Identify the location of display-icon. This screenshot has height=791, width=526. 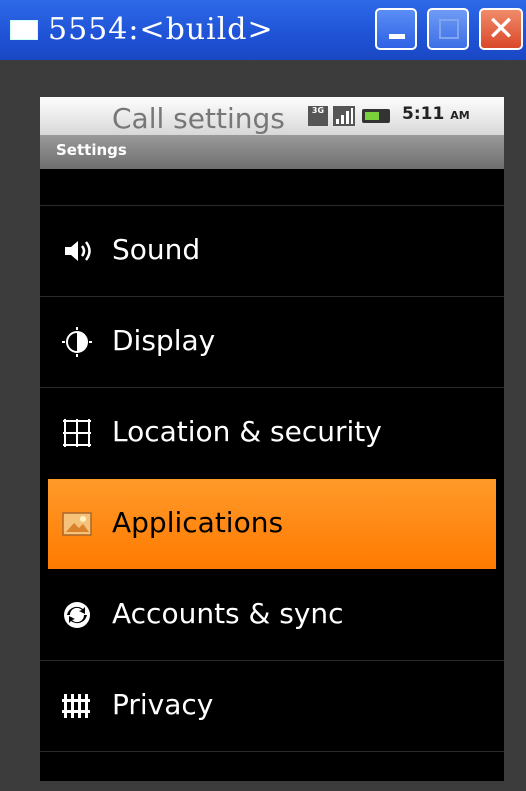
(77, 342).